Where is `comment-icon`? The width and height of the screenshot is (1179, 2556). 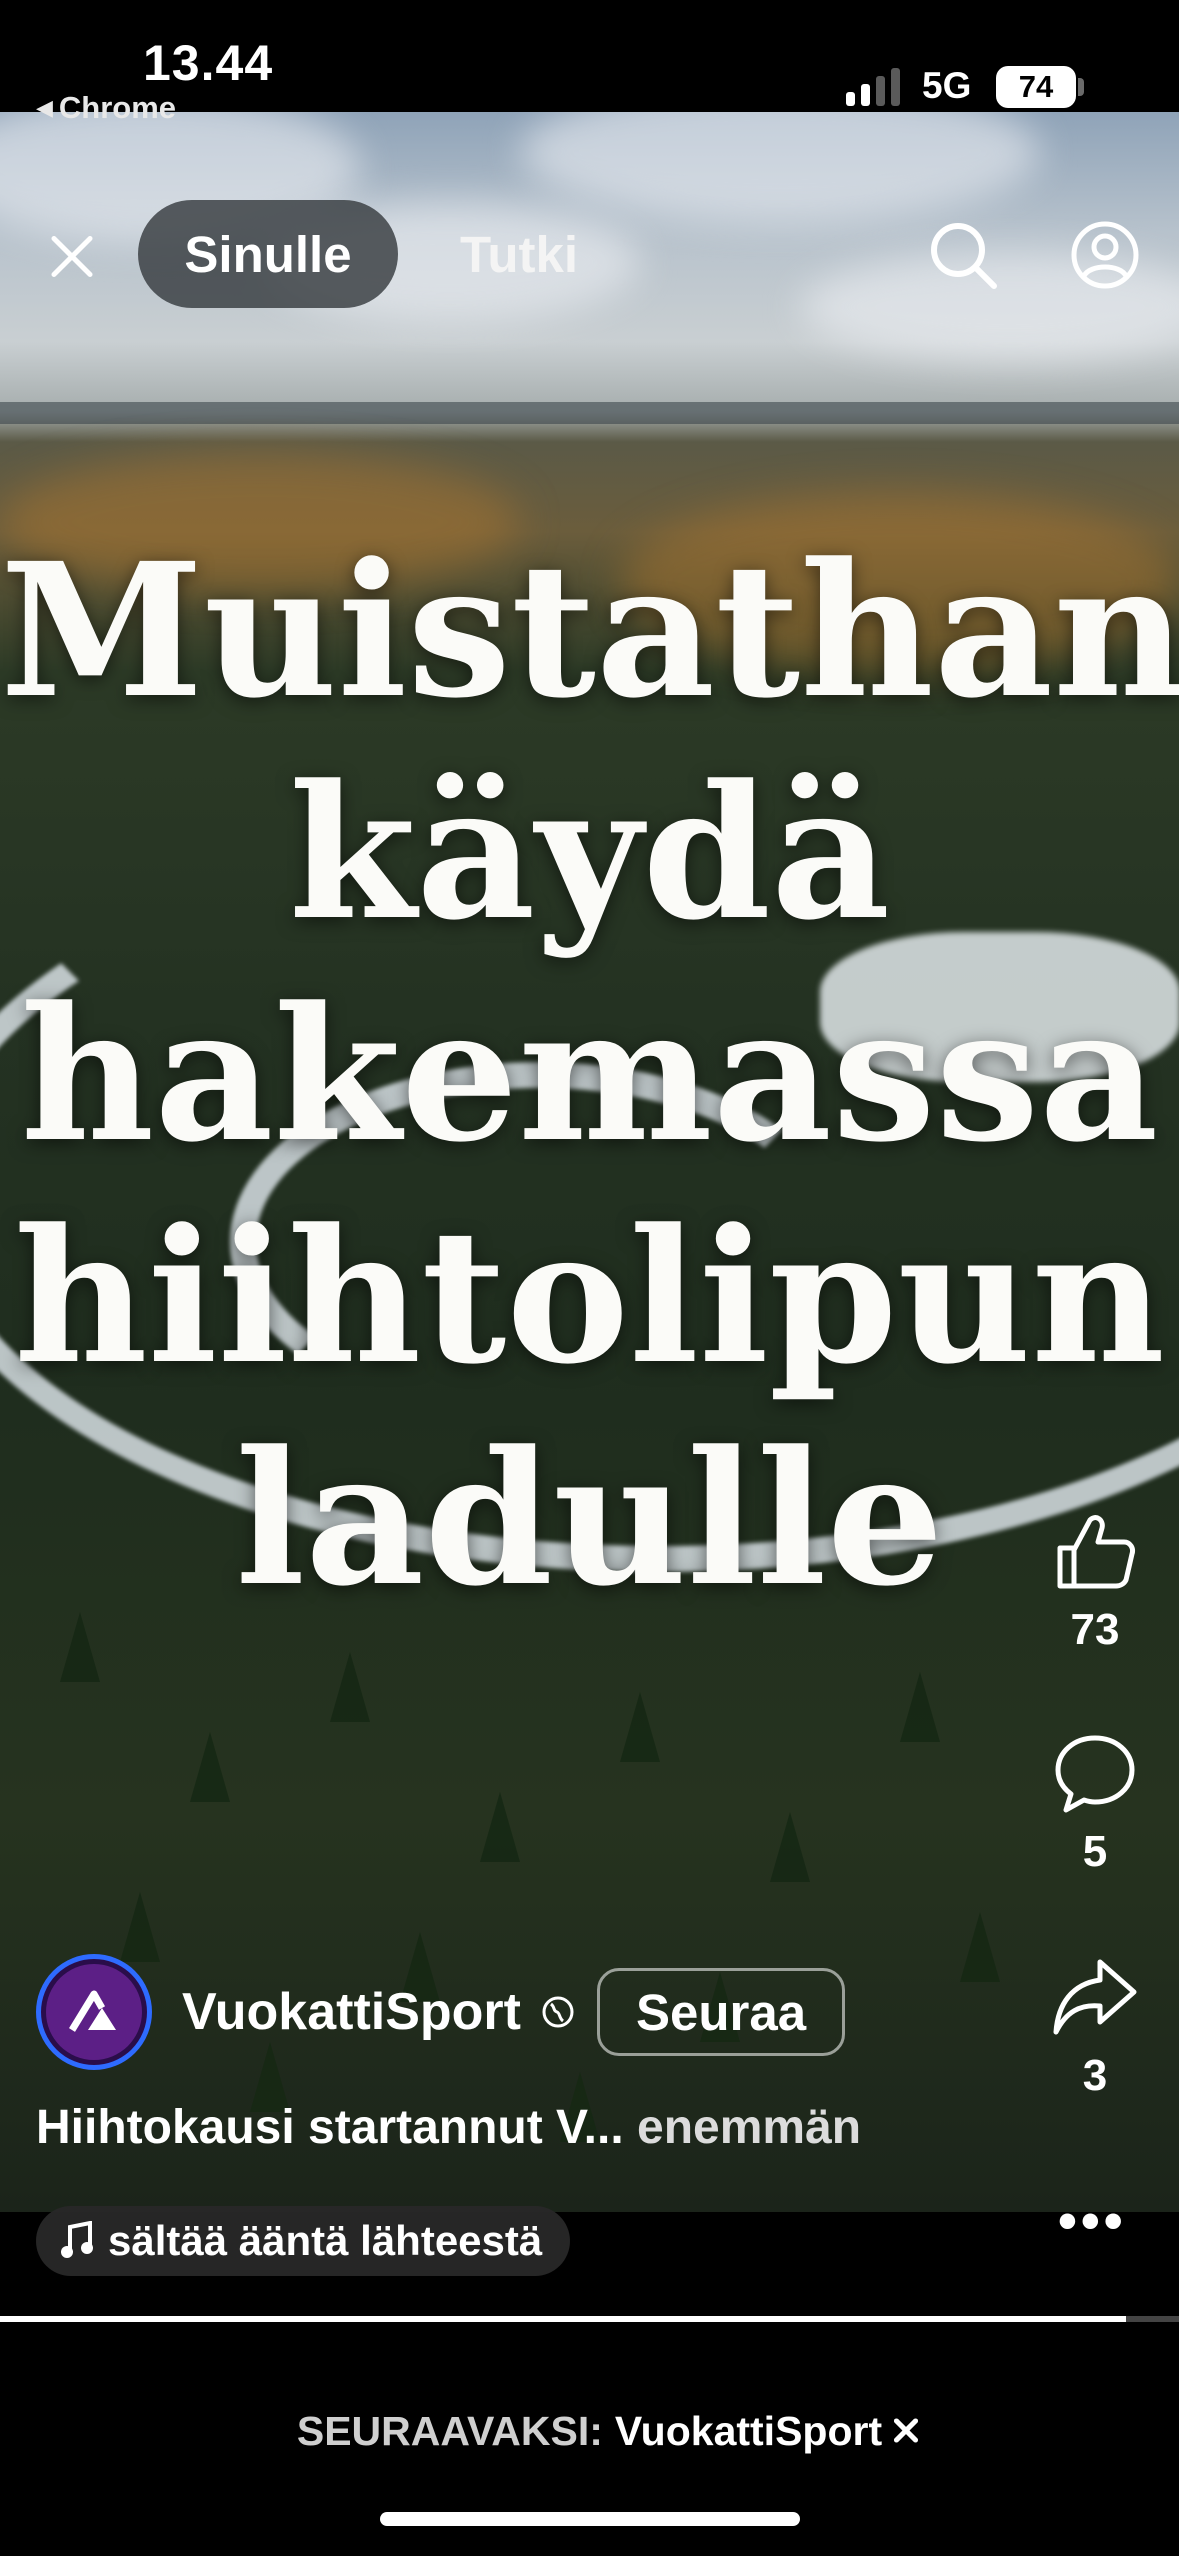
comment-icon is located at coordinates (1095, 1774).